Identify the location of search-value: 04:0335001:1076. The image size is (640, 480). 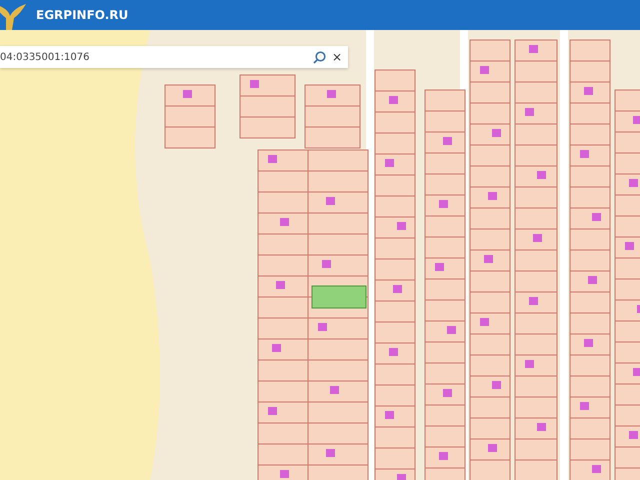
(45, 57).